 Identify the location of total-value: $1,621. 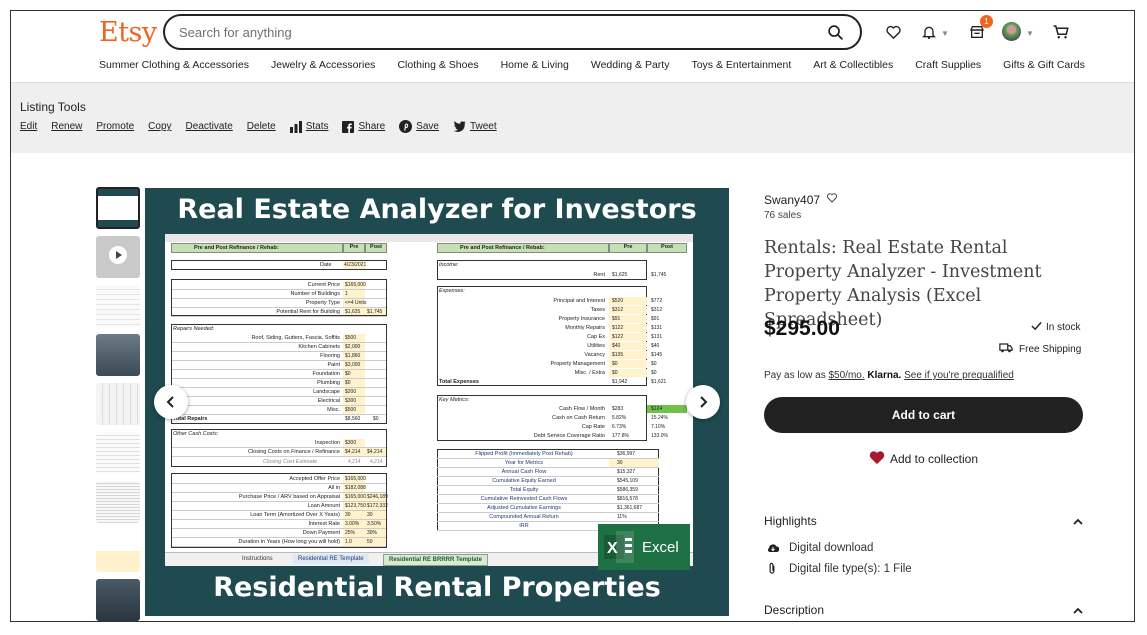
(659, 382).